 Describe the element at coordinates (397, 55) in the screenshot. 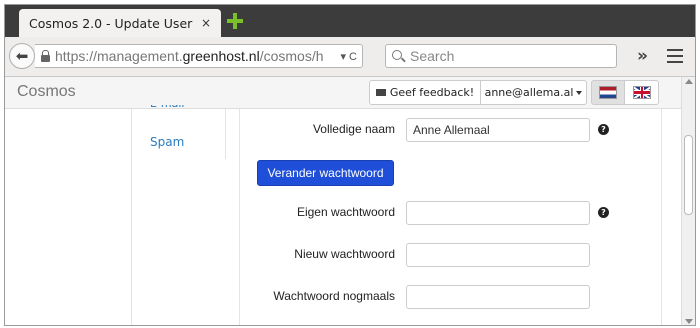

I see `search-icon` at that location.